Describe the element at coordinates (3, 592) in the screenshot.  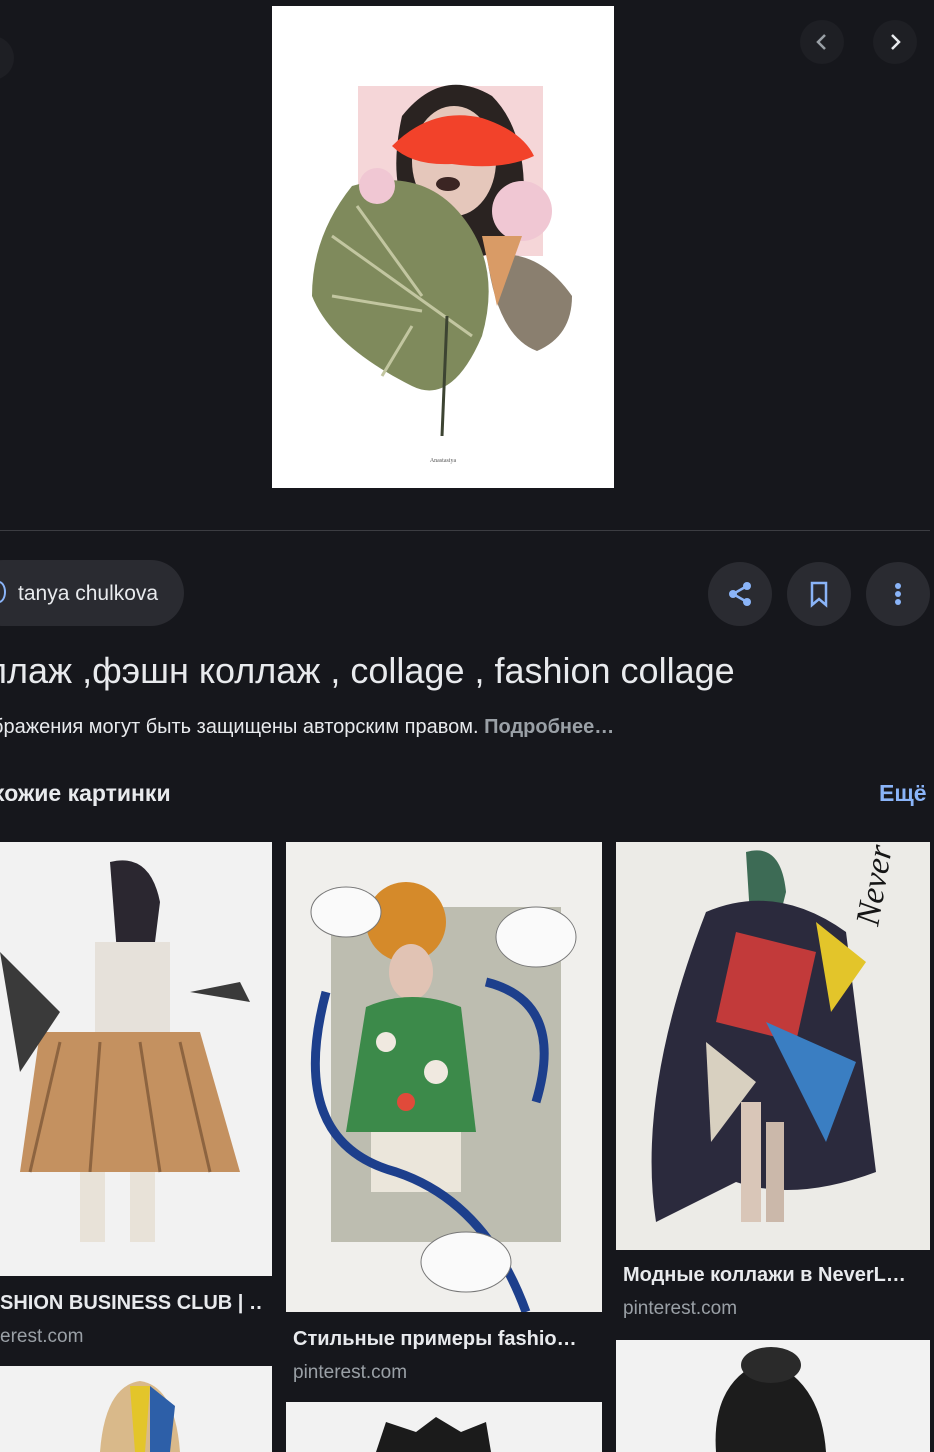
I see `site-favicon-icon` at that location.